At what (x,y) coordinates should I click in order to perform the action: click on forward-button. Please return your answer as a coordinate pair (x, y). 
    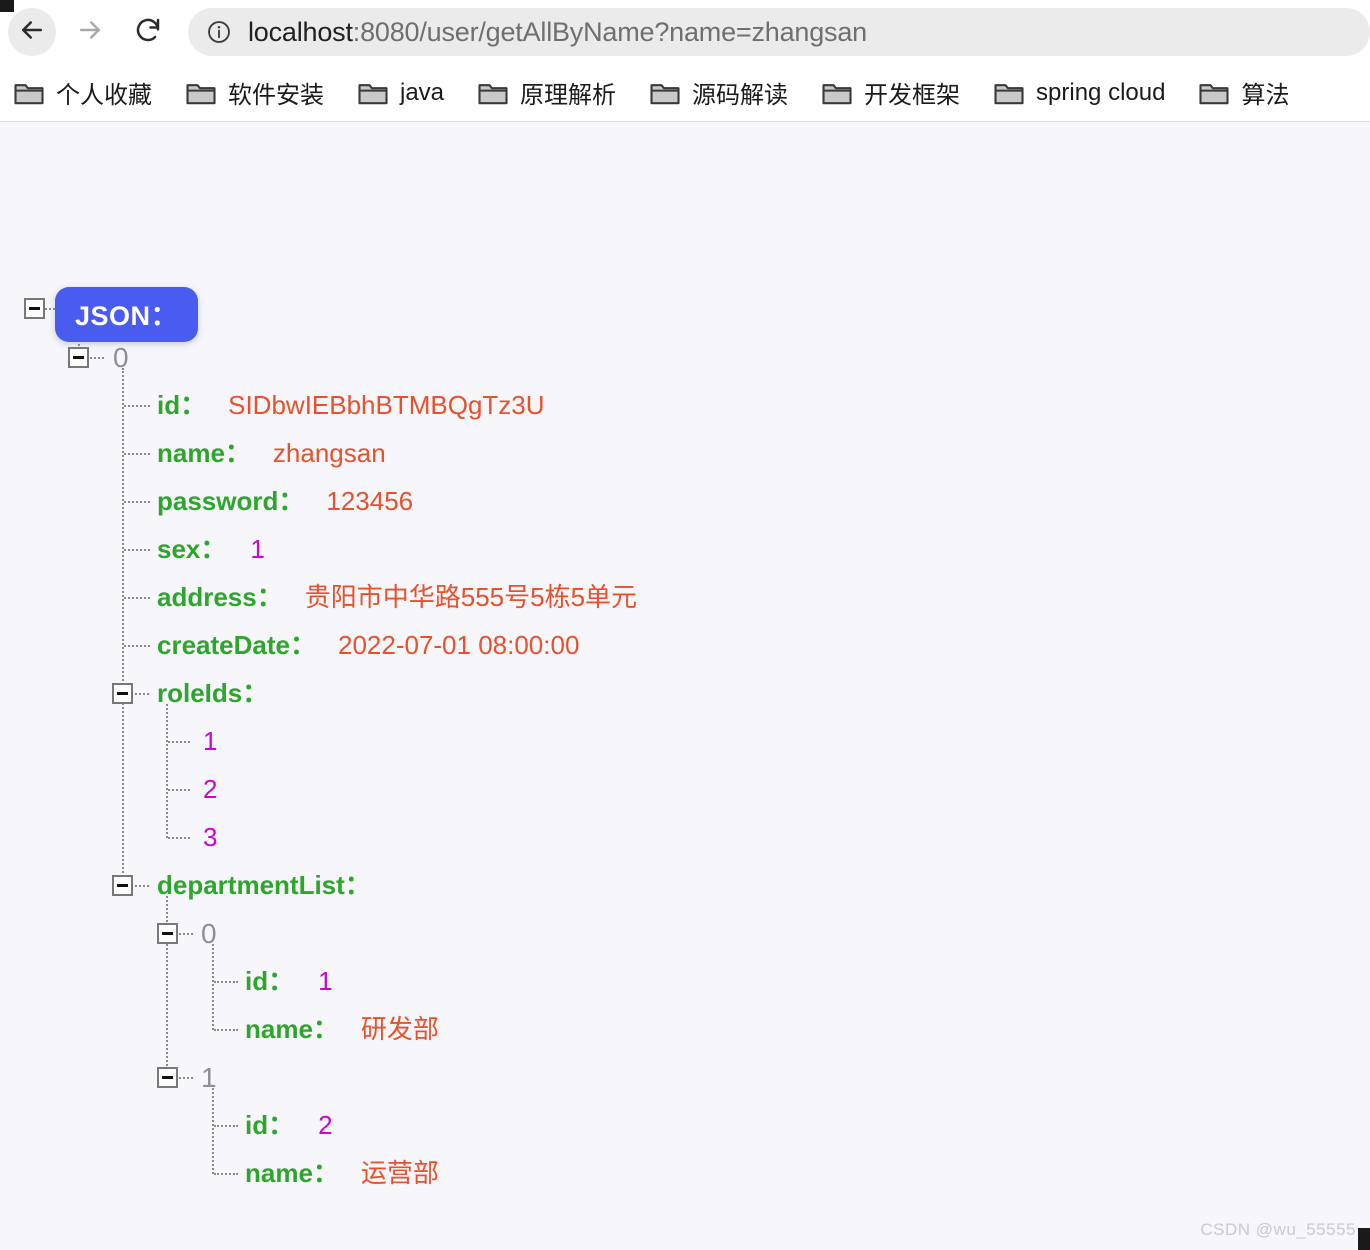
    Looking at the image, I should click on (90, 32).